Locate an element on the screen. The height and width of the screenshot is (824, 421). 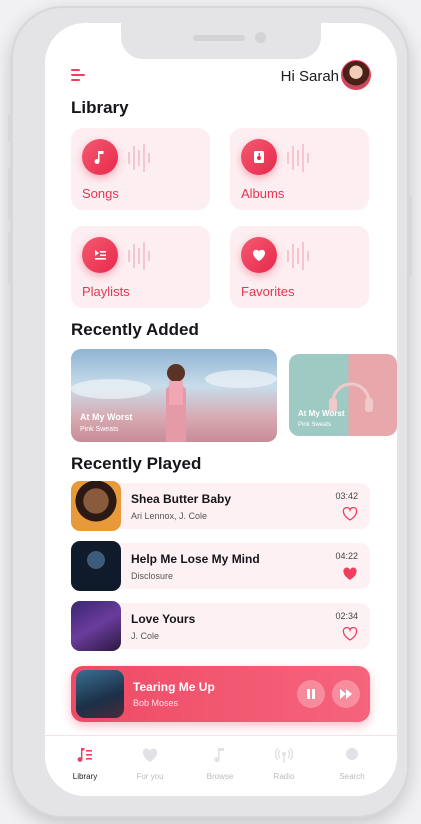
list-item: Help Me Lose My Mind Disclosure 04:22 is located at coordinates (220, 566).